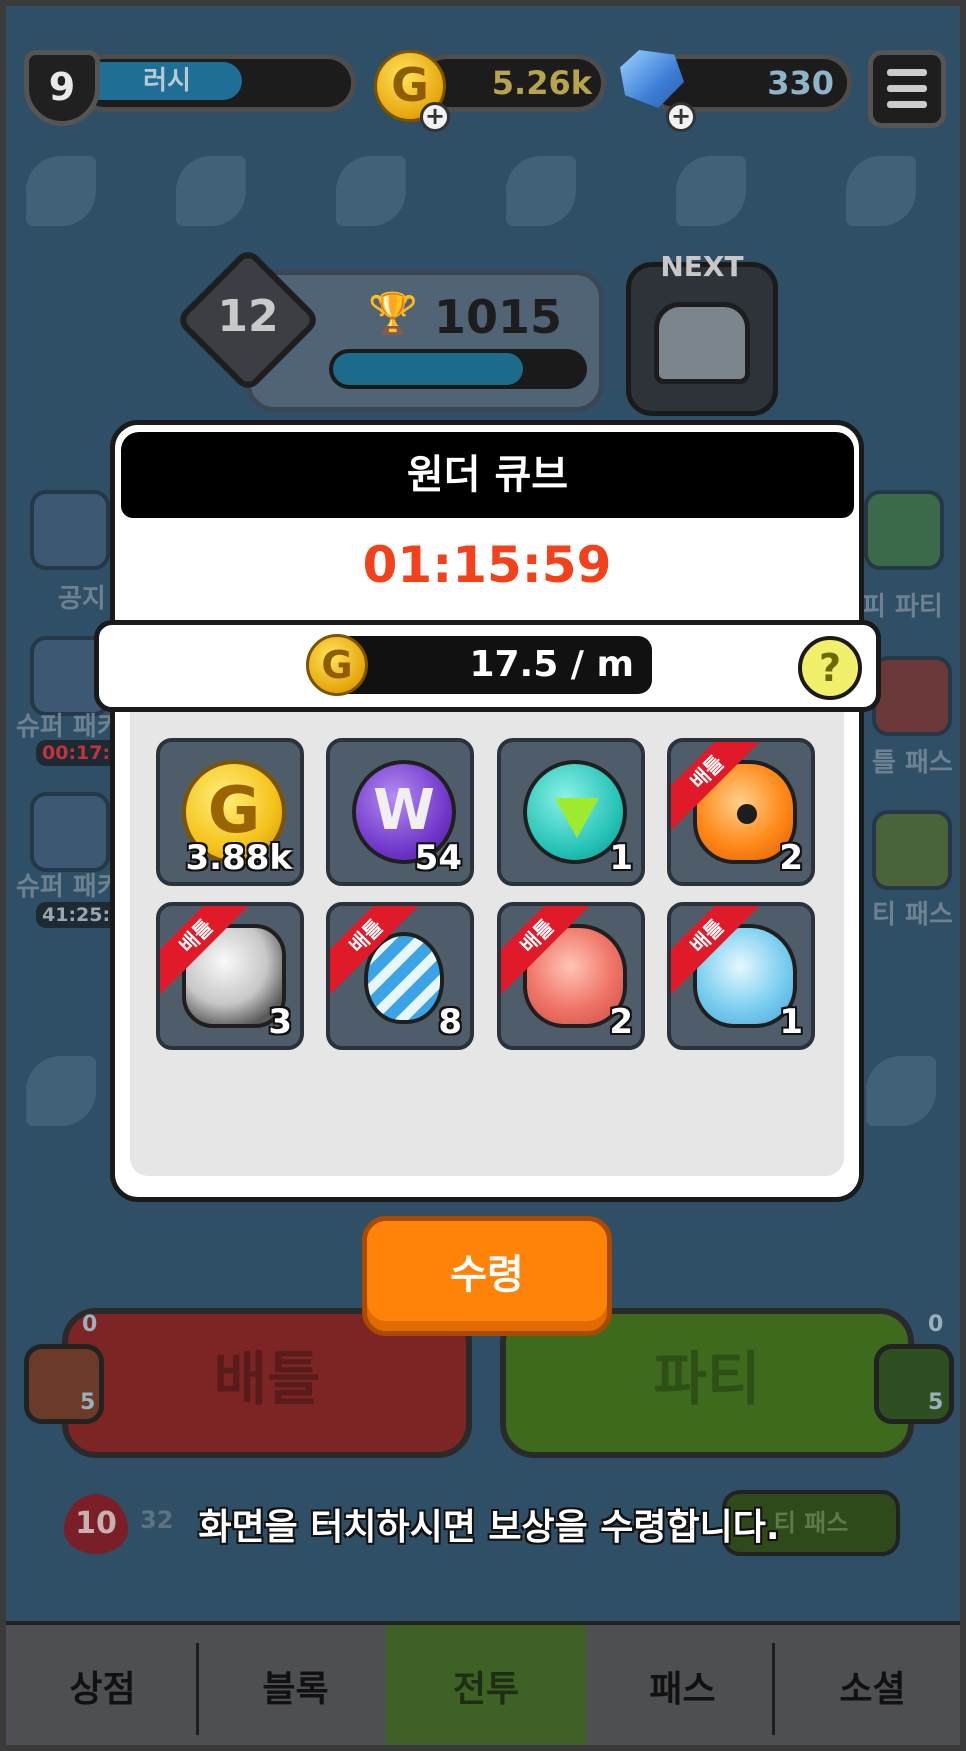 This screenshot has height=1751, width=966. I want to click on side-label-super-package: 슈퍼 패키, so click(68, 727).